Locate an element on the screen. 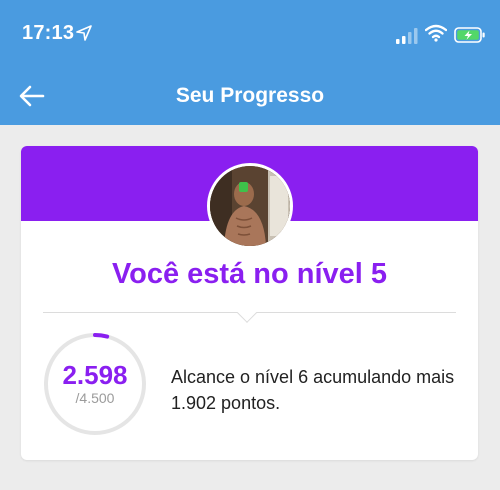  location-arrow-icon is located at coordinates (84, 33).